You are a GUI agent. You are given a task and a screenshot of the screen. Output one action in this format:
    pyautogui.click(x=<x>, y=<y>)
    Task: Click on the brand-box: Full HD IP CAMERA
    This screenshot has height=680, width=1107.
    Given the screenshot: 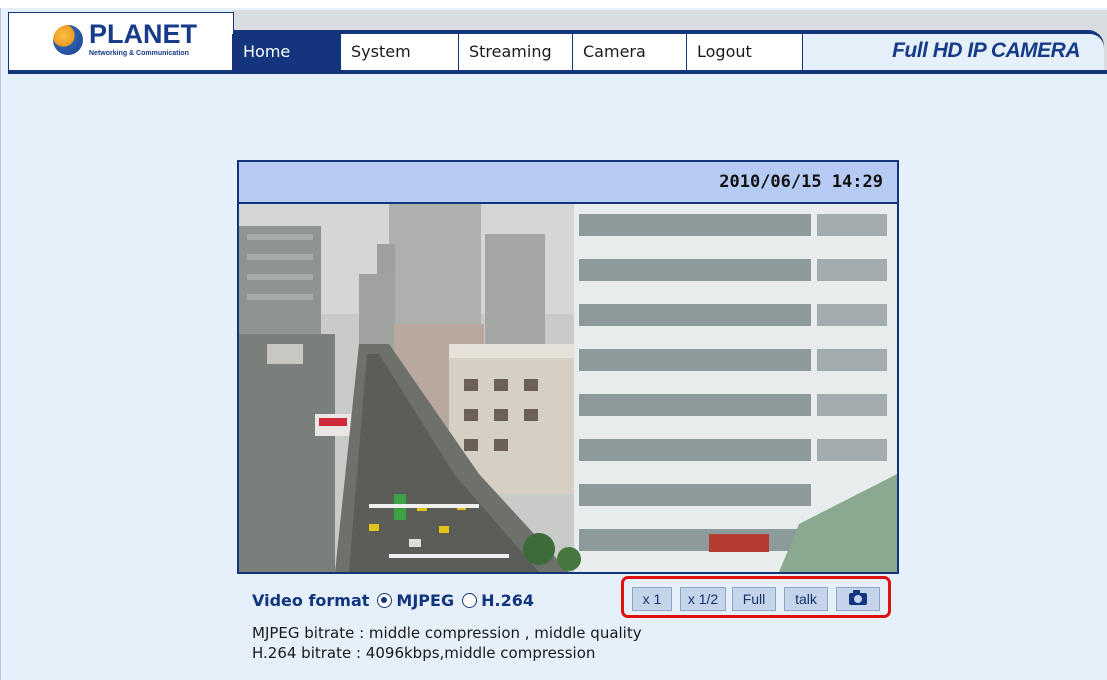 What is the action you would take?
    pyautogui.click(x=953, y=52)
    